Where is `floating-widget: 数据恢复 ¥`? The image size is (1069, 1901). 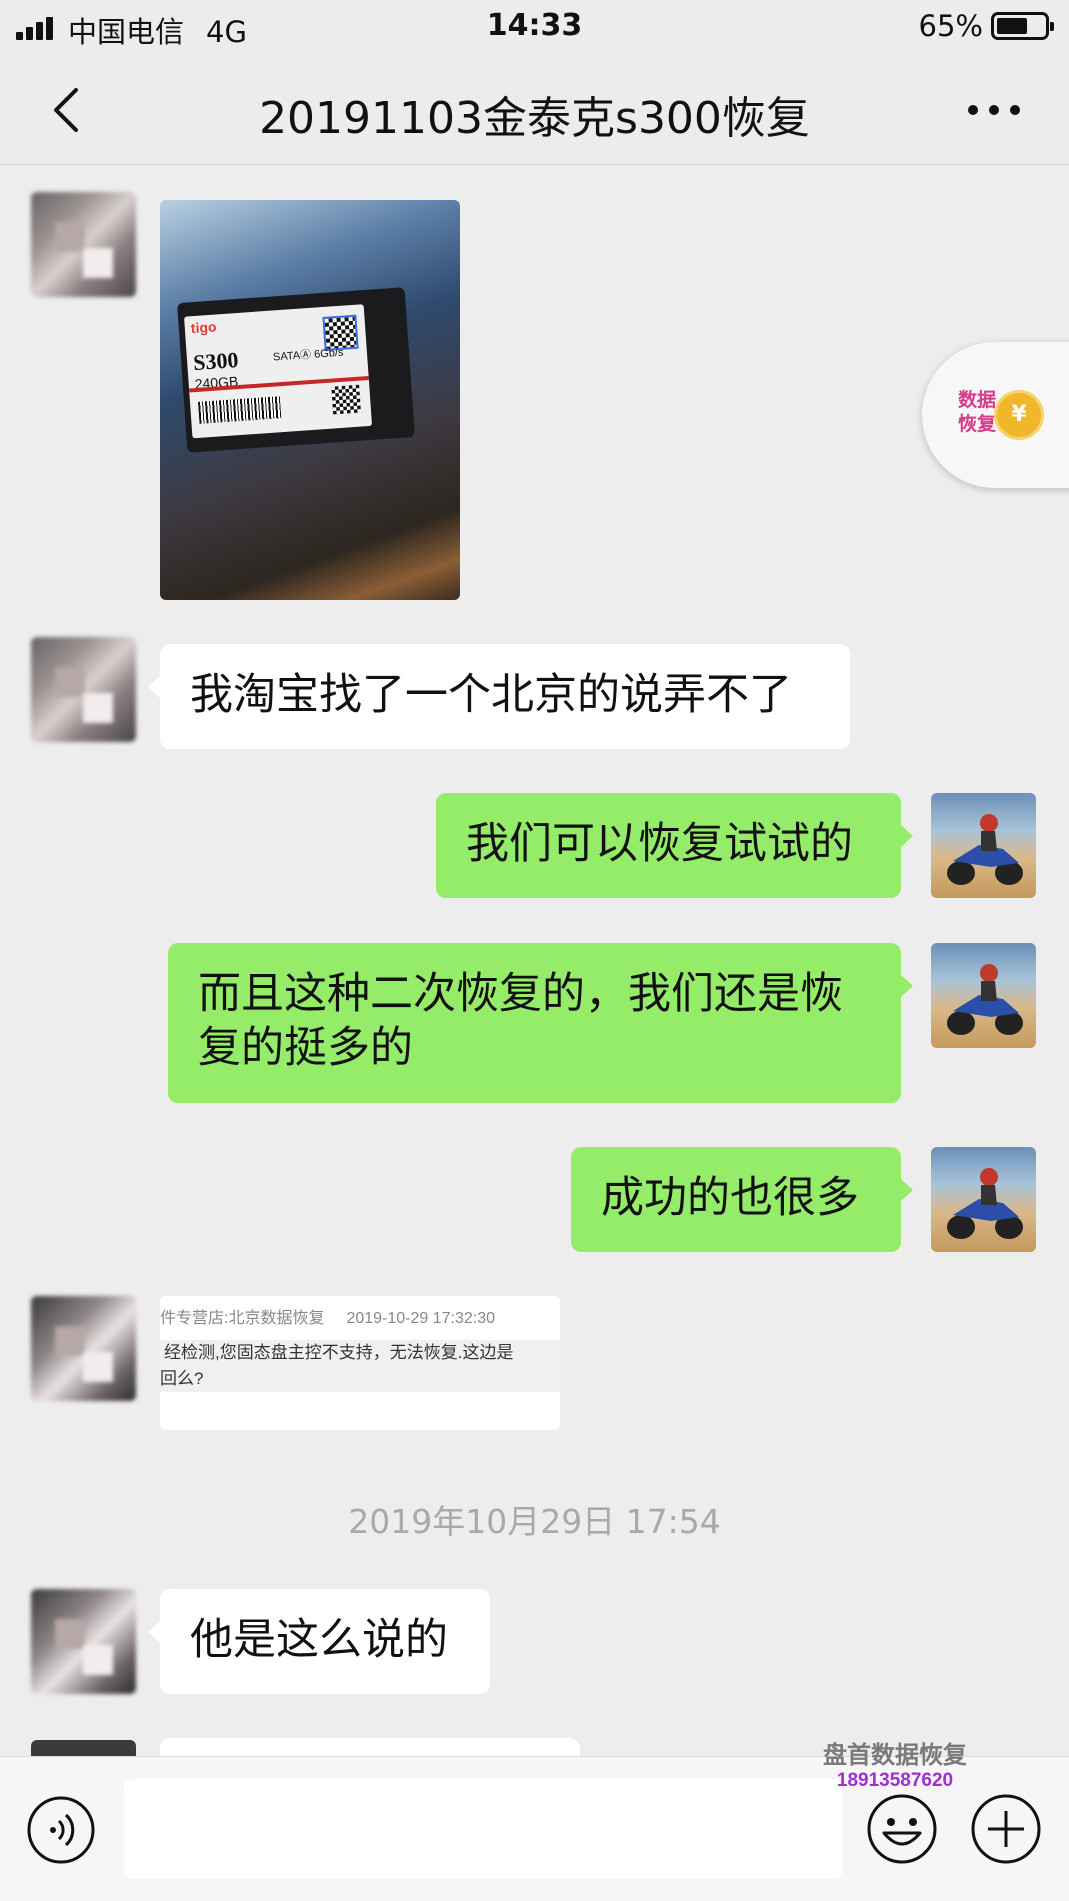
floating-widget: 数据恢复 ¥ is located at coordinates (995, 415).